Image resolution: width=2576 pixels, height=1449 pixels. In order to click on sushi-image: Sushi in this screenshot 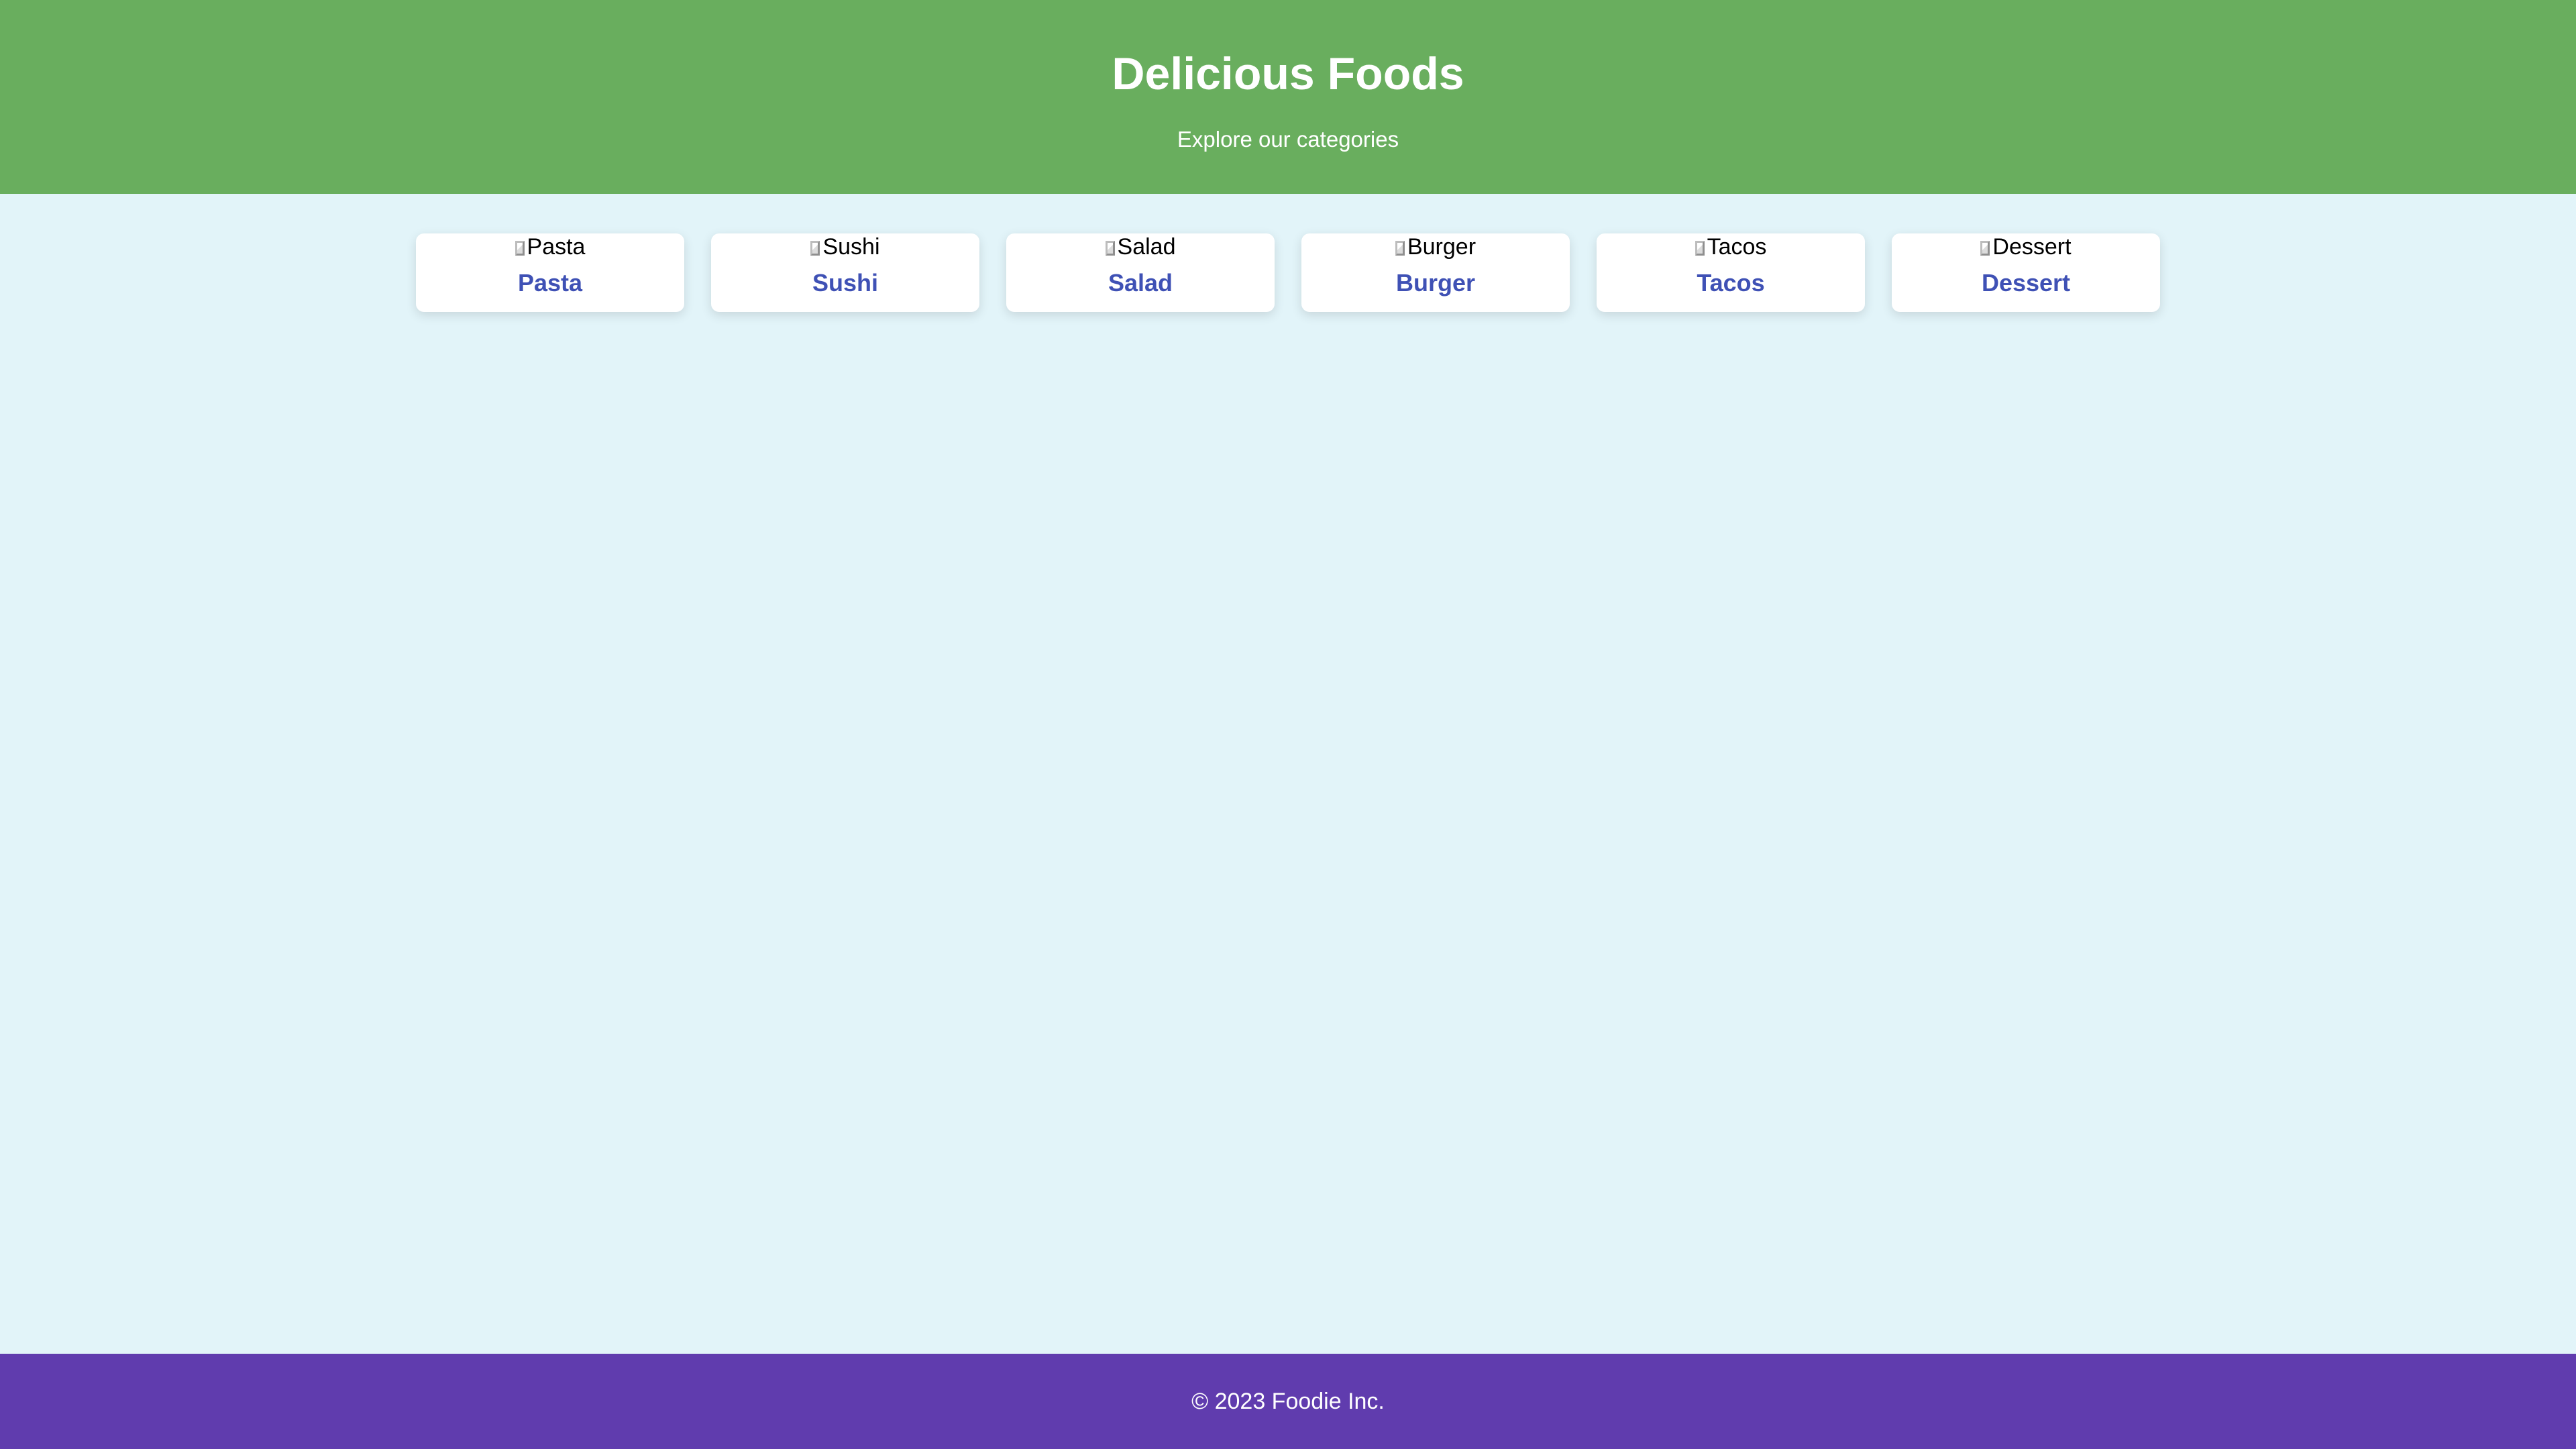, I will do `click(845, 246)`.